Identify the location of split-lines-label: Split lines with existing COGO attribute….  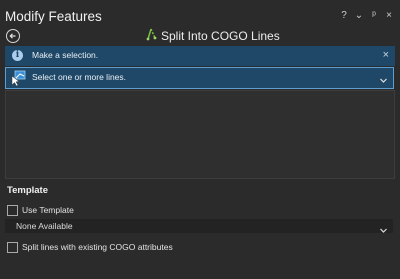
(97, 247).